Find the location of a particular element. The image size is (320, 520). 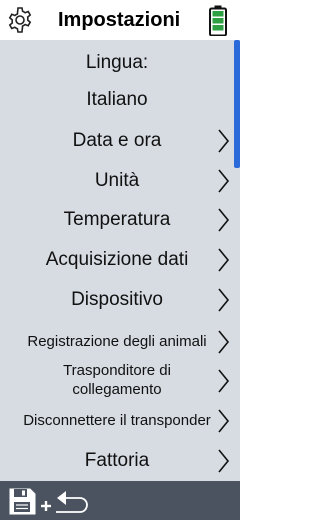

settings-item-link-transponder: Trasponditore di collegamento is located at coordinates (117, 381).